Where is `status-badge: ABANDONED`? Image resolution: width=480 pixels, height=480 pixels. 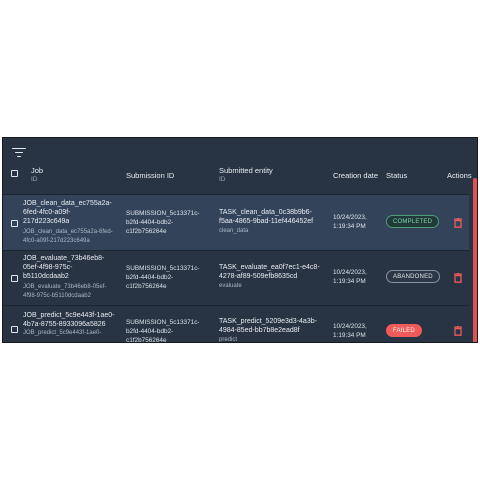 status-badge: ABANDONED is located at coordinates (413, 276).